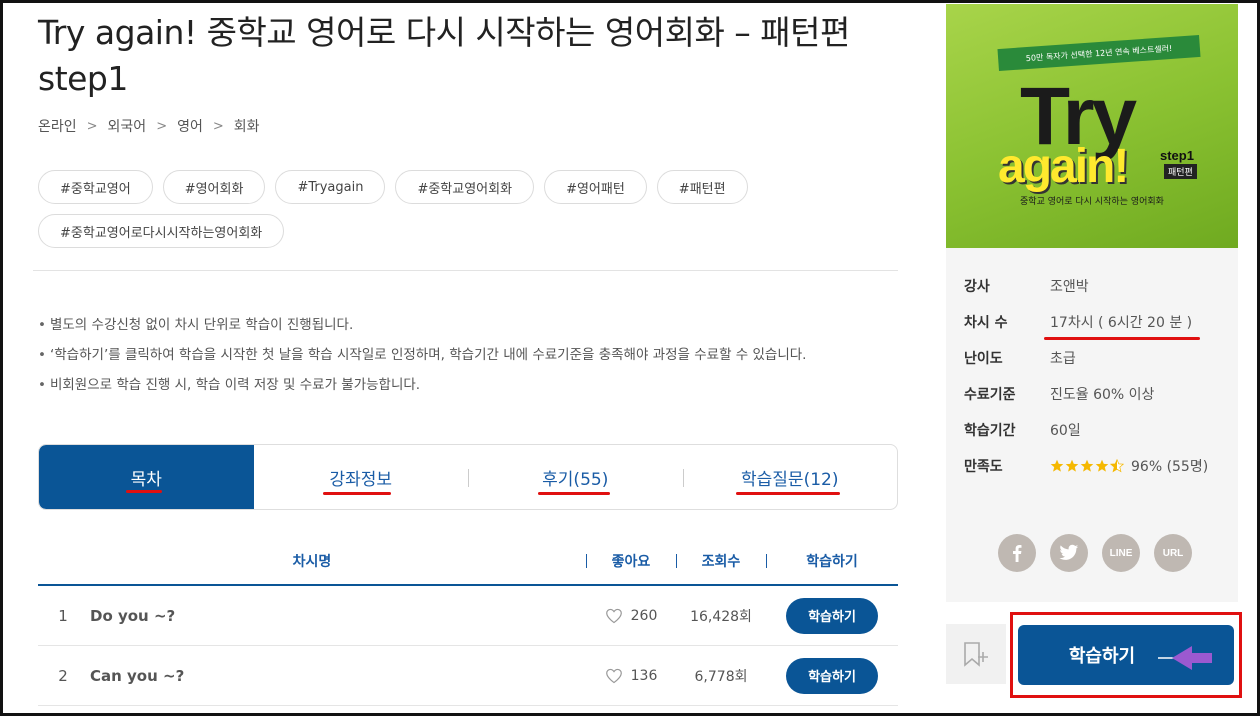 Image resolution: width=1260 pixels, height=716 pixels. What do you see at coordinates (63, 615) in the screenshot?
I see `lesson-number: 1` at bounding box center [63, 615].